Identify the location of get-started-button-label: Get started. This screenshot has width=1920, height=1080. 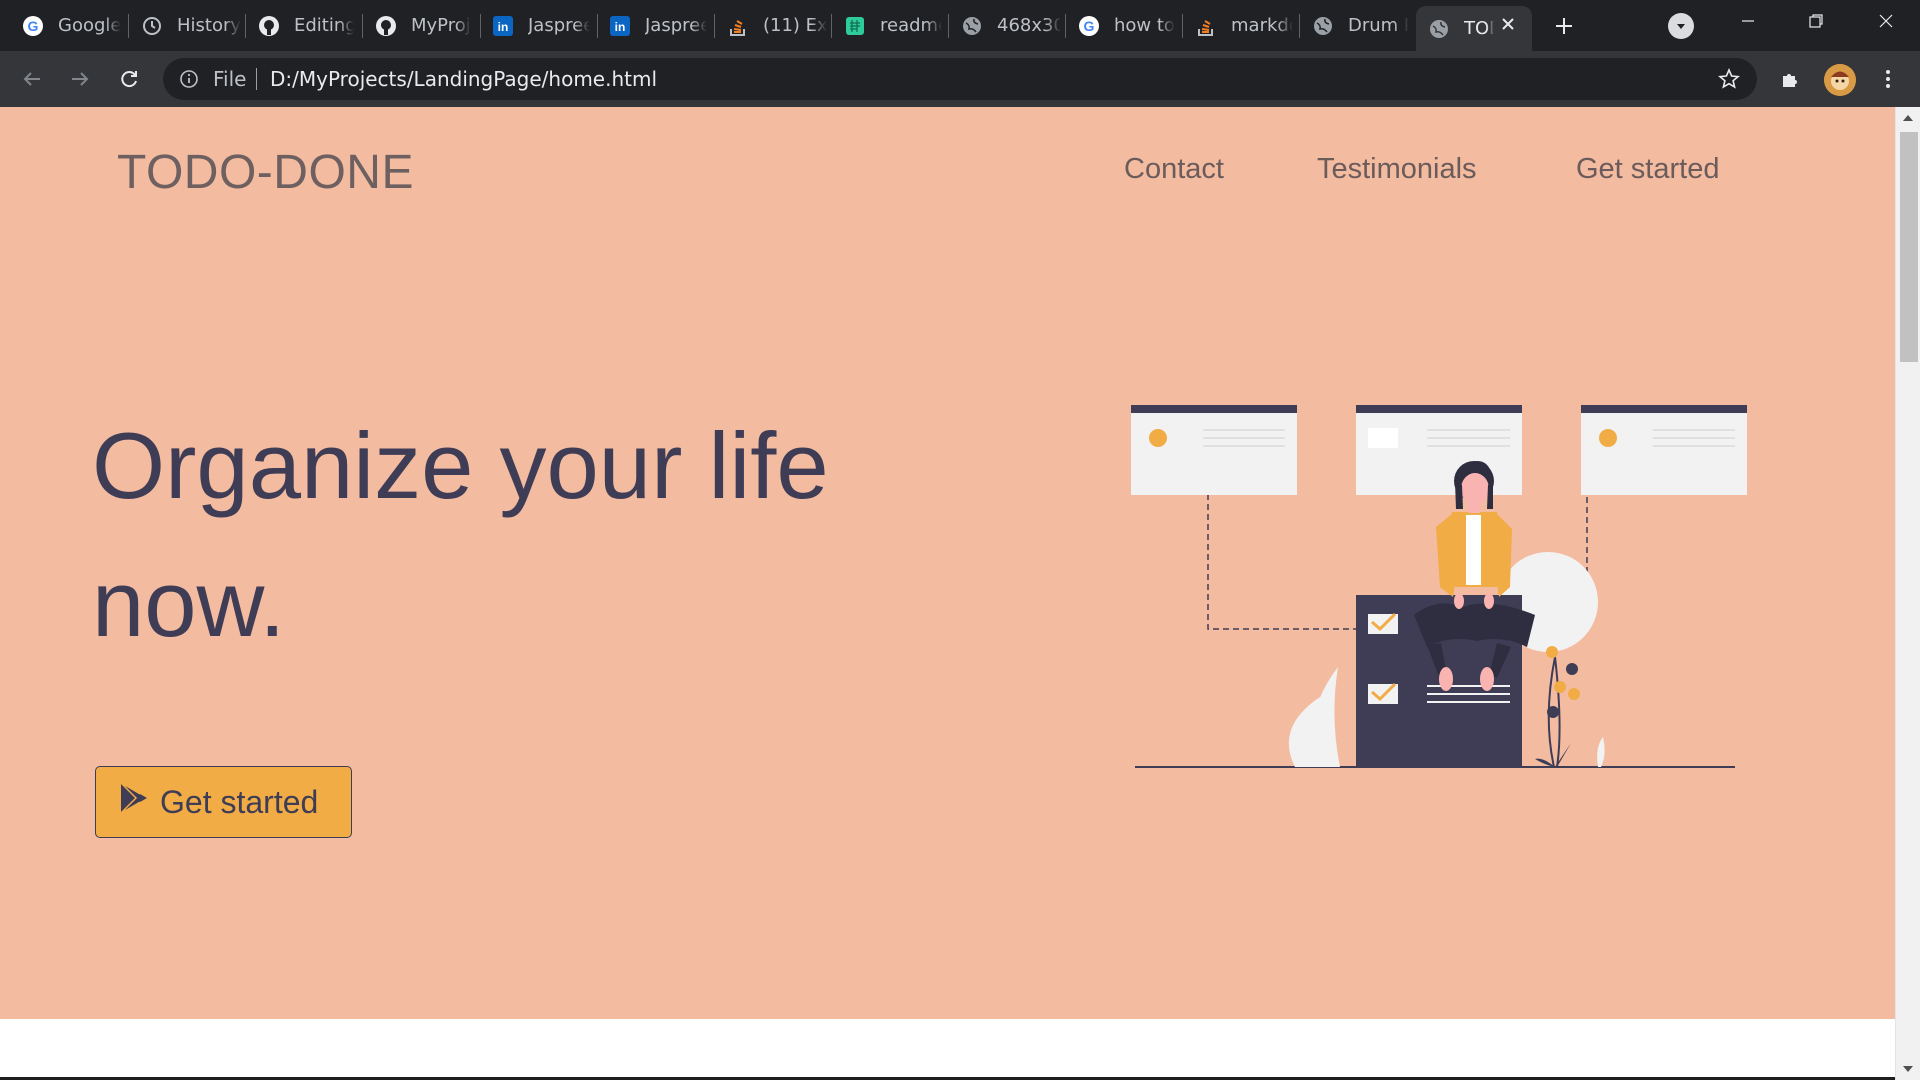
(239, 801).